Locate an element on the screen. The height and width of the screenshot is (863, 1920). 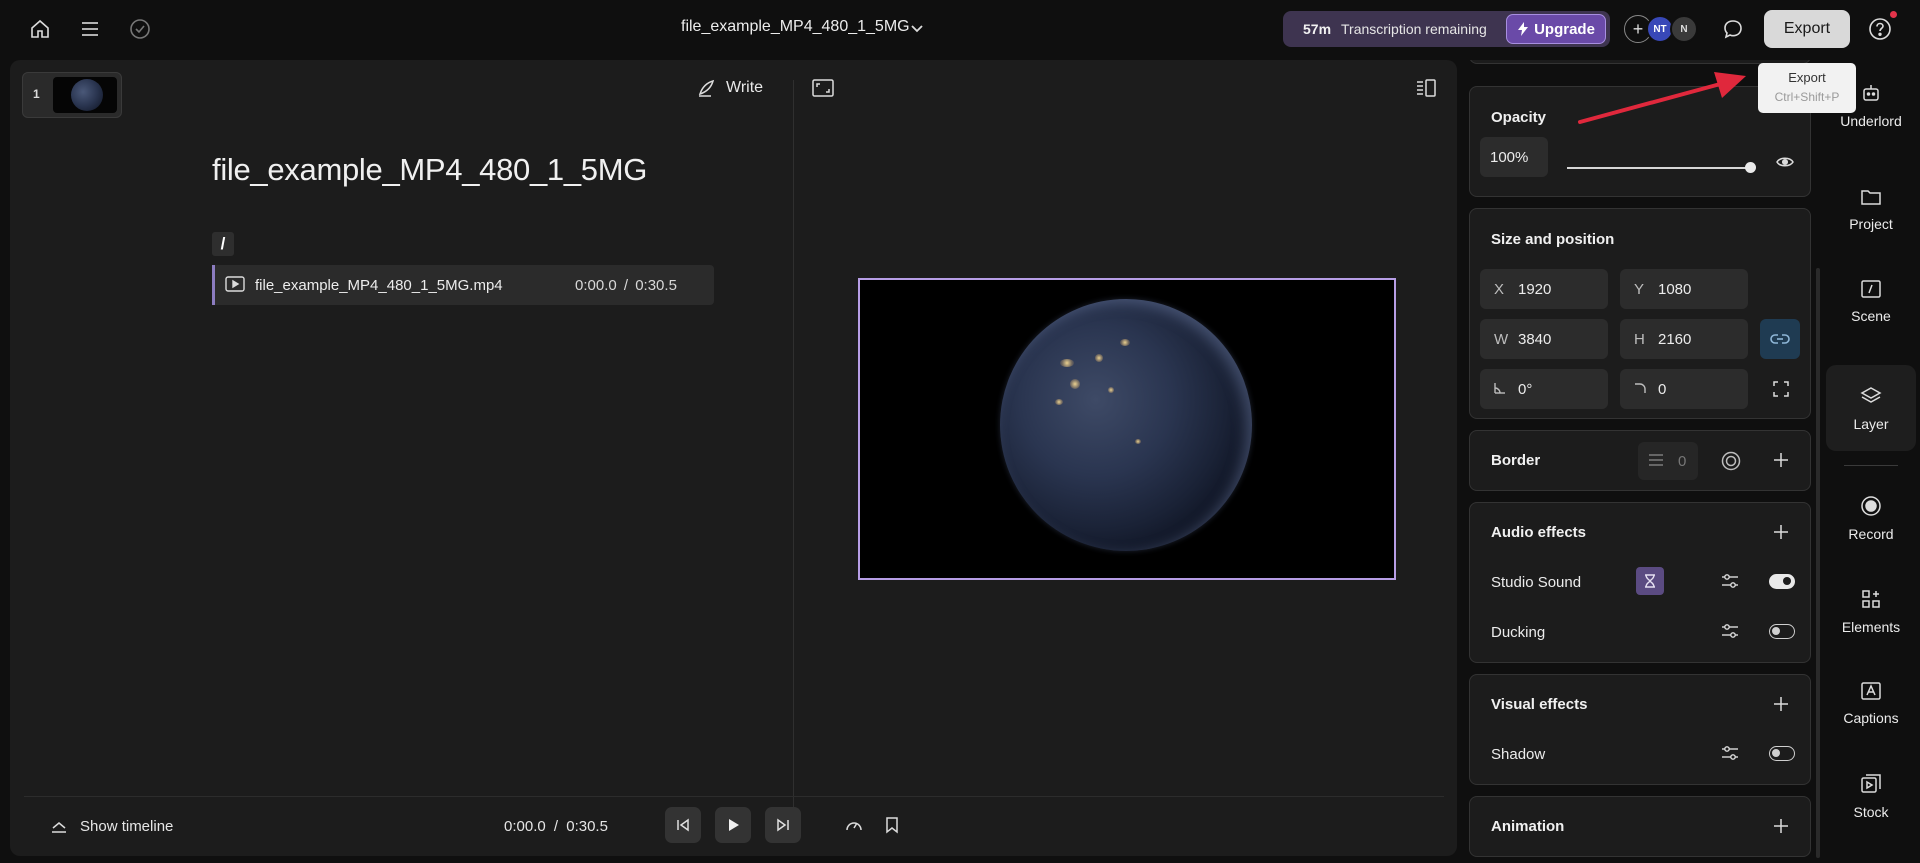
rail-label-underlord: Underlord is located at coordinates (1871, 120).